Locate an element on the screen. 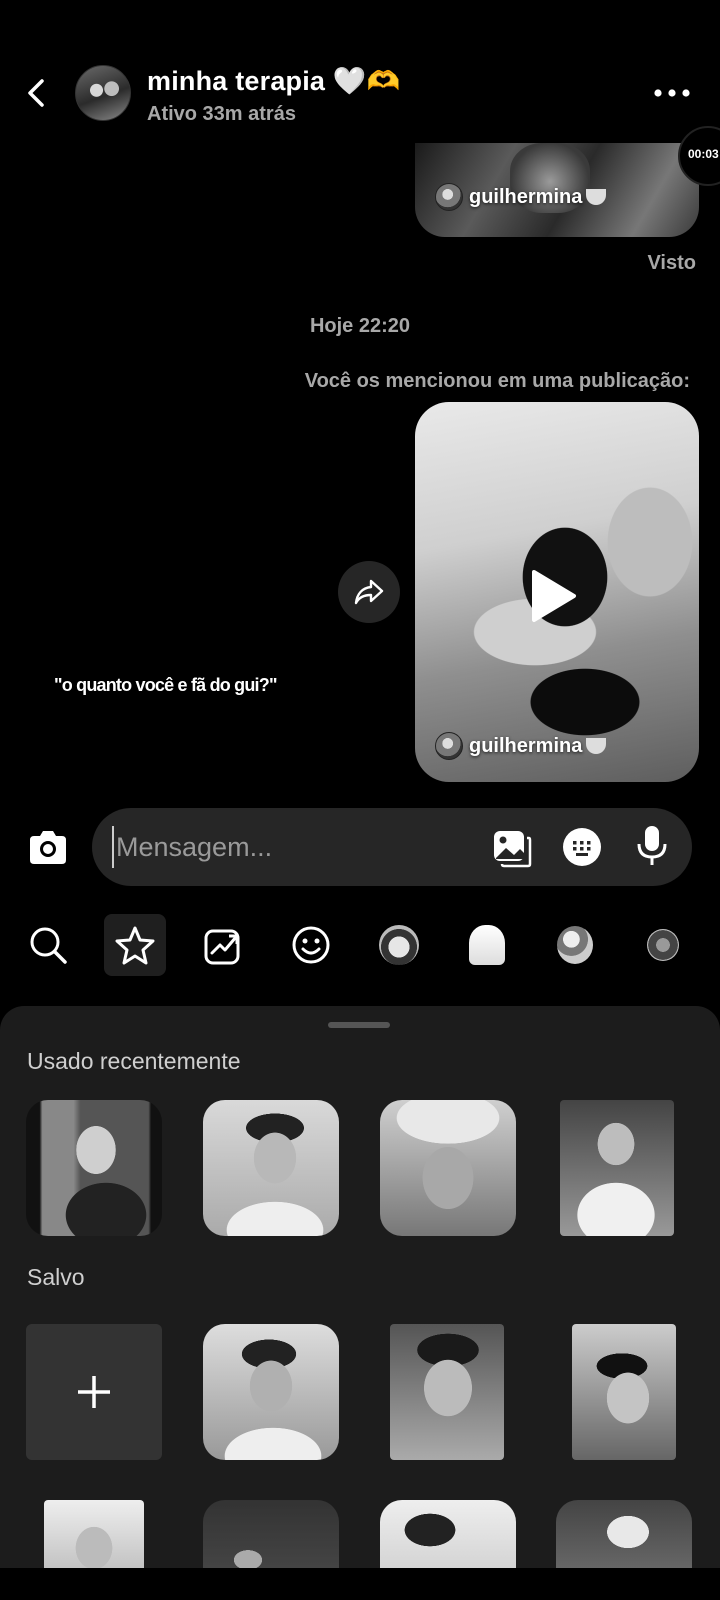 This screenshot has width=720, height=1600. shared-video-message: guilhermina is located at coordinates (557, 190).